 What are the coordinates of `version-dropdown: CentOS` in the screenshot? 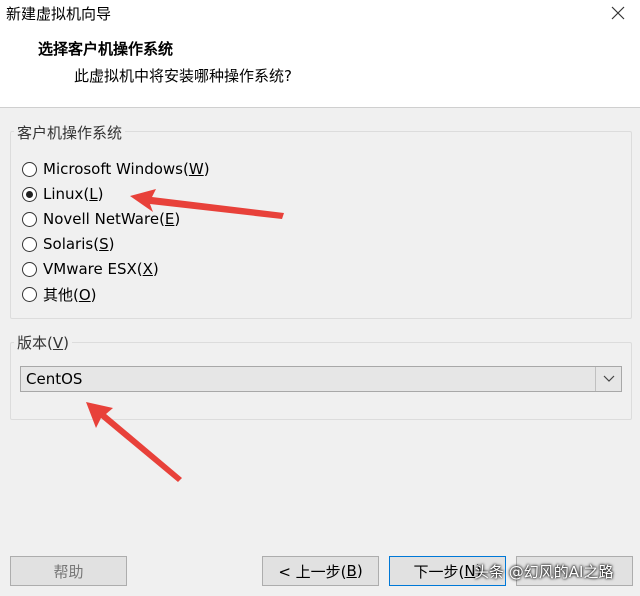 It's located at (321, 379).